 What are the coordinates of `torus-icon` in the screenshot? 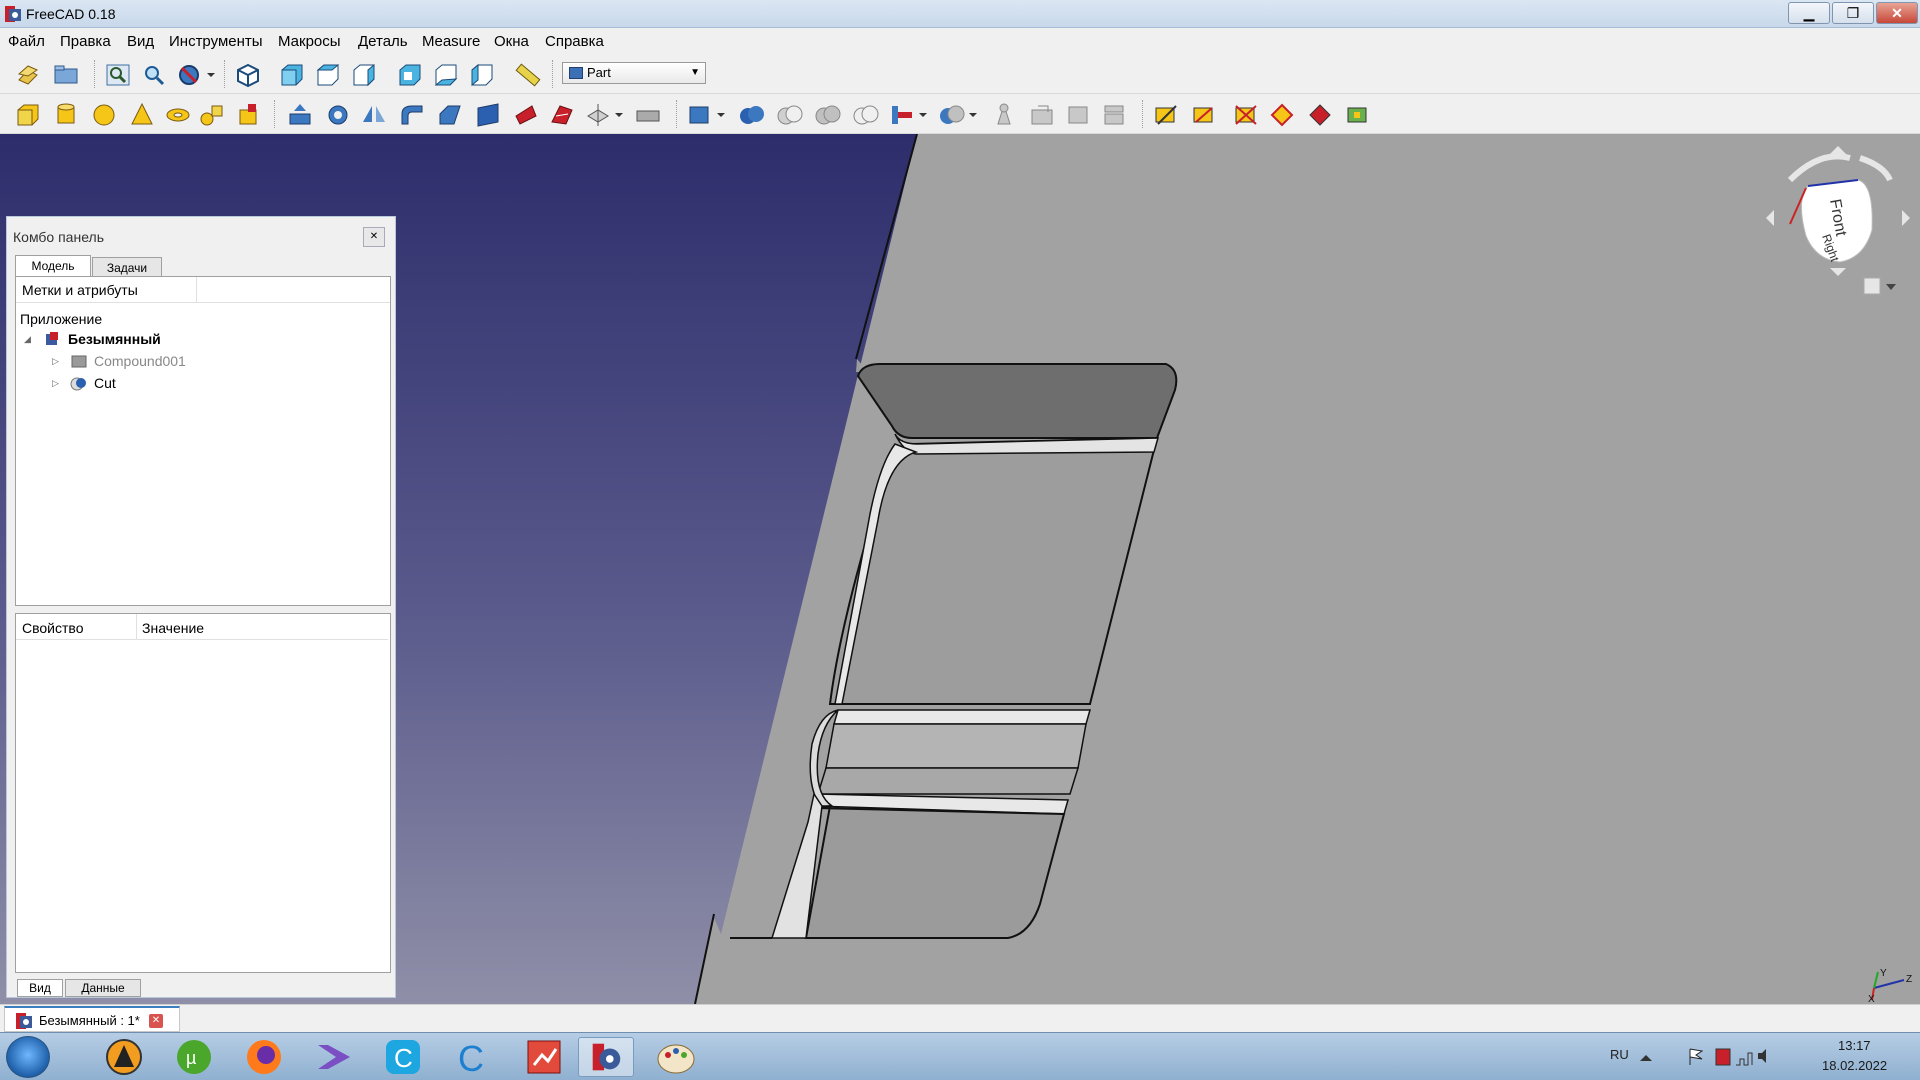 It's located at (178, 115).